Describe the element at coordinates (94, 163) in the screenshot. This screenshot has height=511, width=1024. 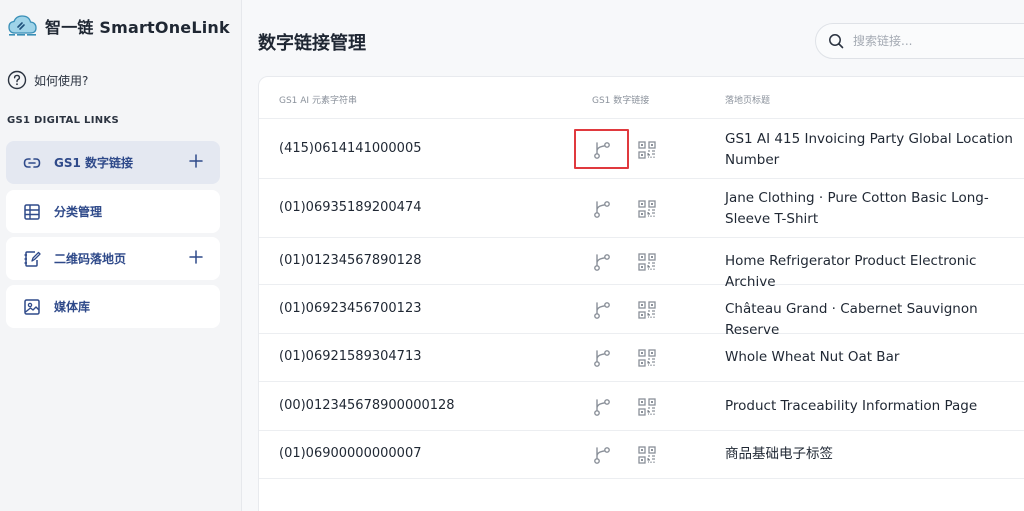
I see `sidebar-item-label: GS1 数字链接` at that location.